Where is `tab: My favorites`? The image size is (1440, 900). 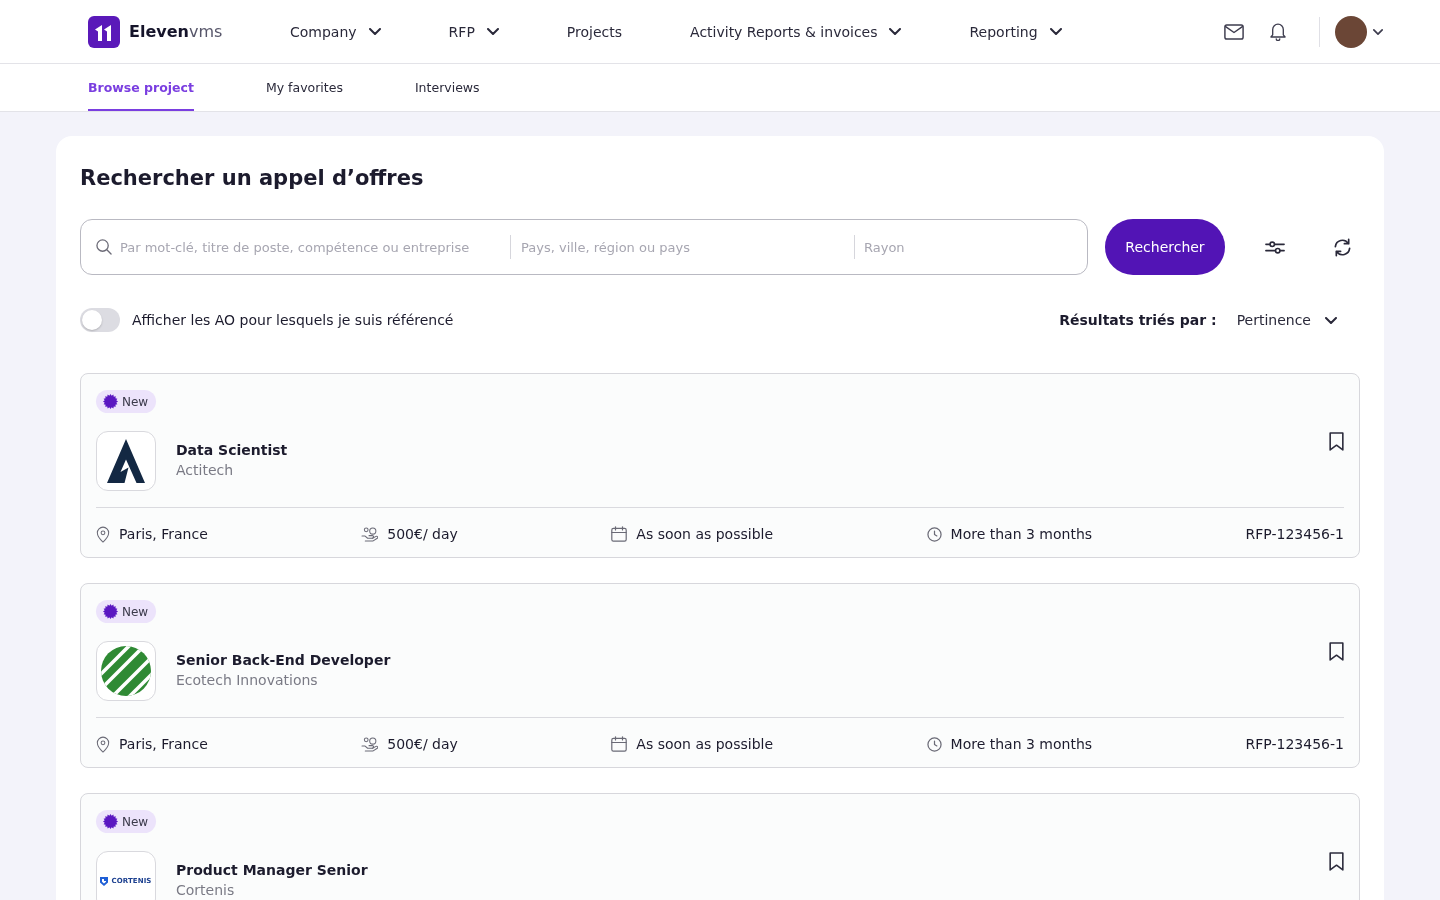 tab: My favorites is located at coordinates (304, 87).